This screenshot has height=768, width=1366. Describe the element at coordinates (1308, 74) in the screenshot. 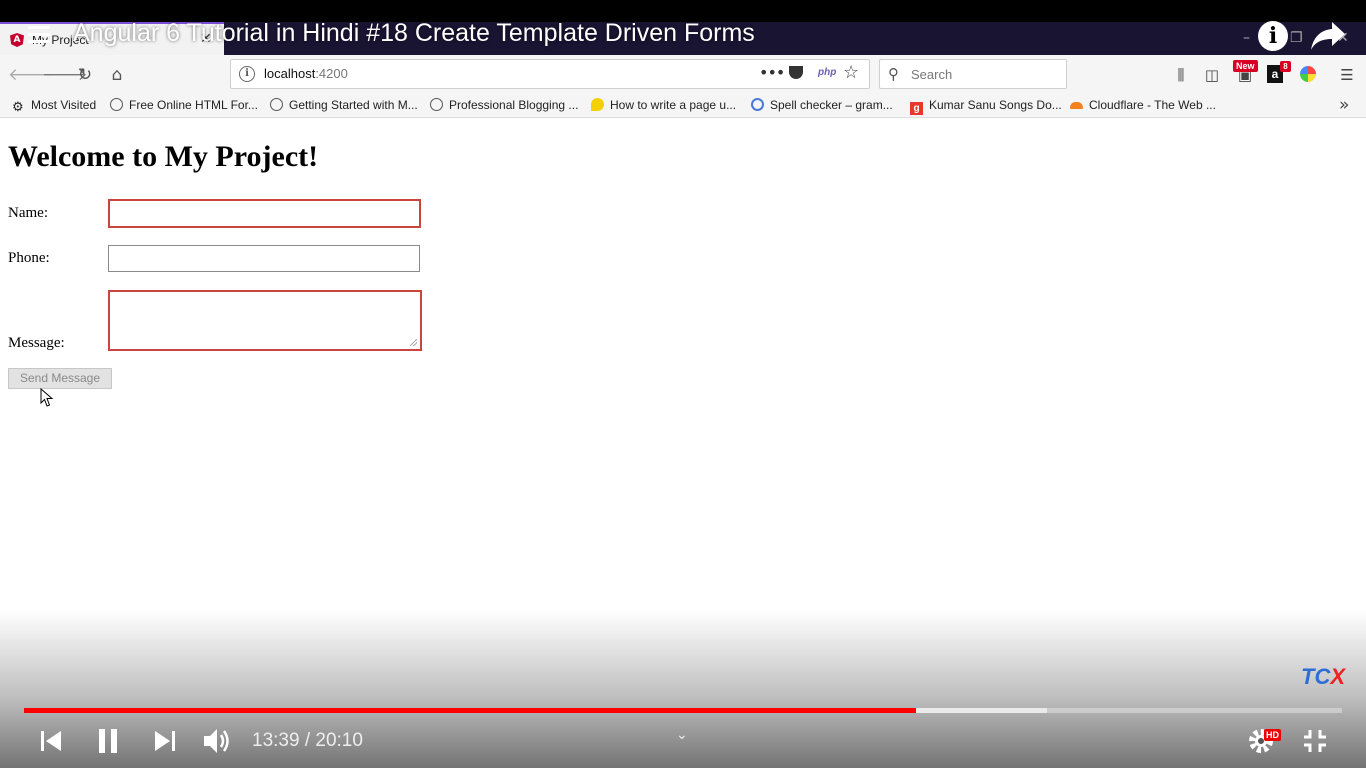

I see `color-picker-icon` at that location.